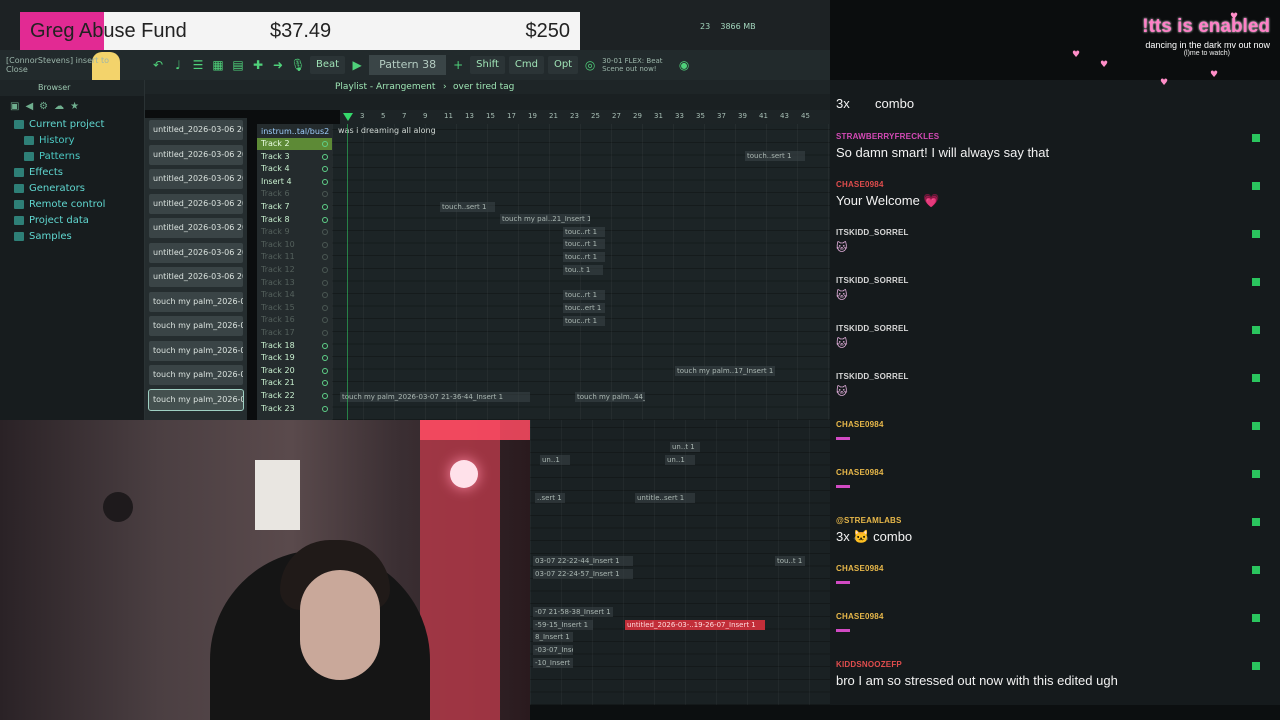 The width and height of the screenshot is (1280, 720). What do you see at coordinates (563, 65) in the screenshot?
I see `opt-button: Opt` at bounding box center [563, 65].